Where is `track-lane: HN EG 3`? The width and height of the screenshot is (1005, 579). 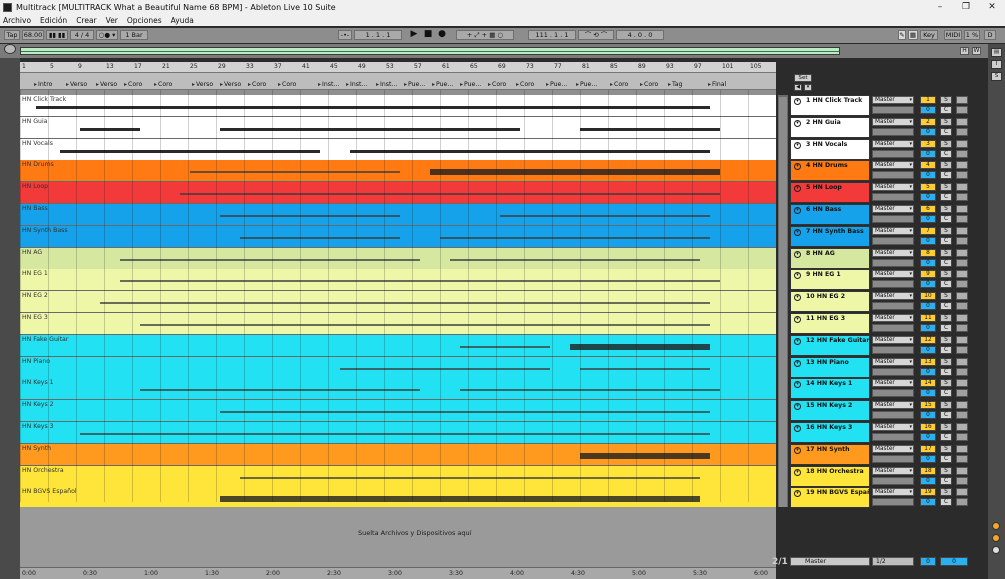 track-lane: HN EG 3 is located at coordinates (398, 324).